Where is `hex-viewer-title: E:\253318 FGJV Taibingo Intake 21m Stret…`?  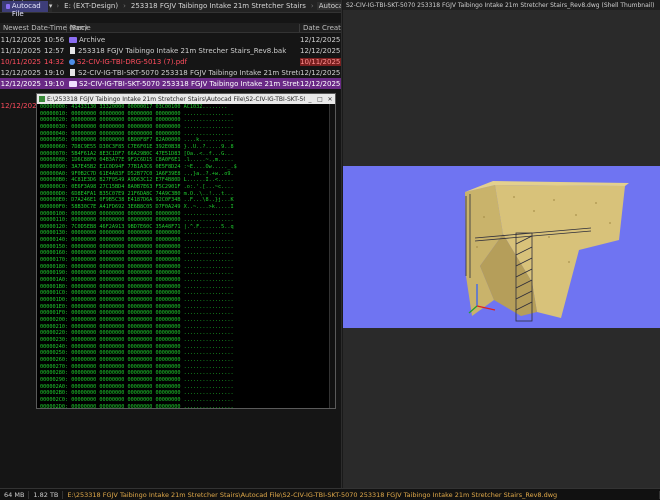
hex-viewer-title: E:\253318 FGJV Taibingo Intake 21m Stret… is located at coordinates (176, 99).